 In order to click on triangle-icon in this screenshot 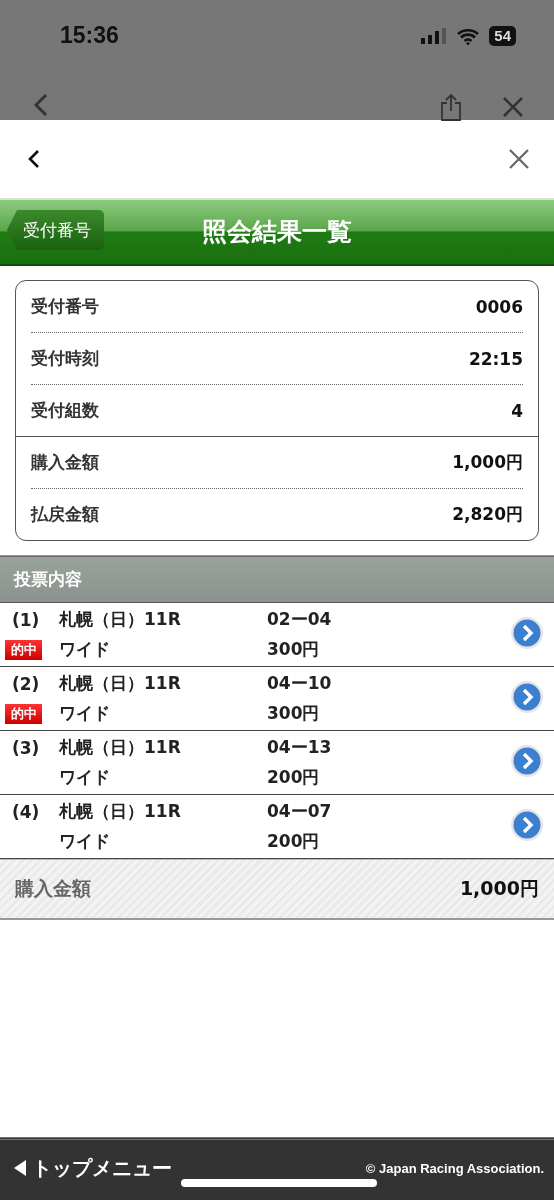, I will do `click(20, 1168)`.